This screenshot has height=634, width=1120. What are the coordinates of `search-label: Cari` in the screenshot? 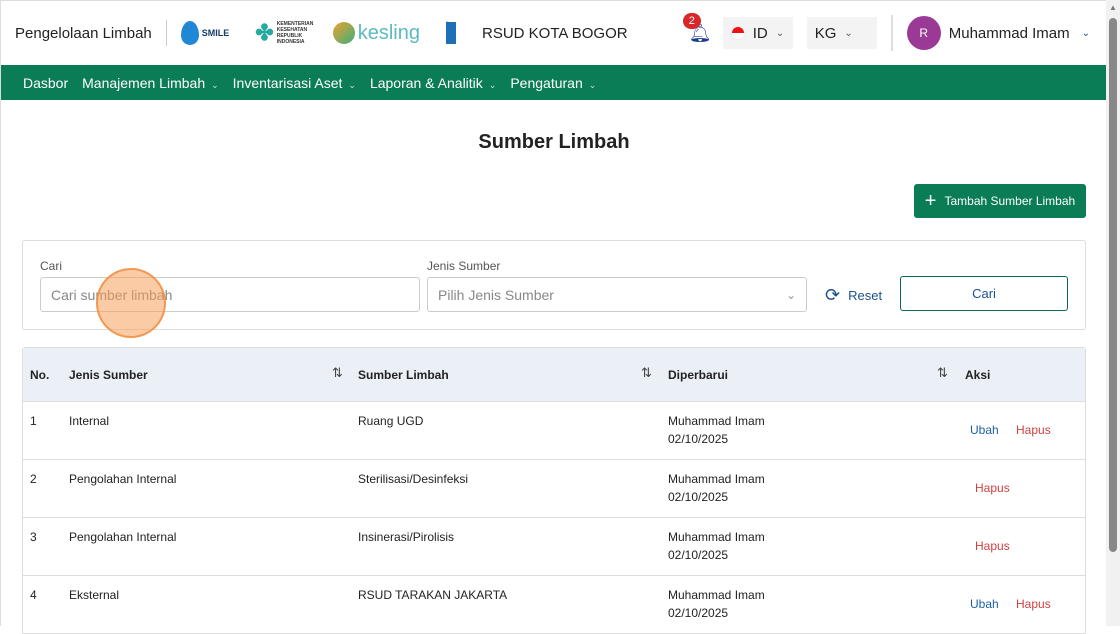 It's located at (51, 266).